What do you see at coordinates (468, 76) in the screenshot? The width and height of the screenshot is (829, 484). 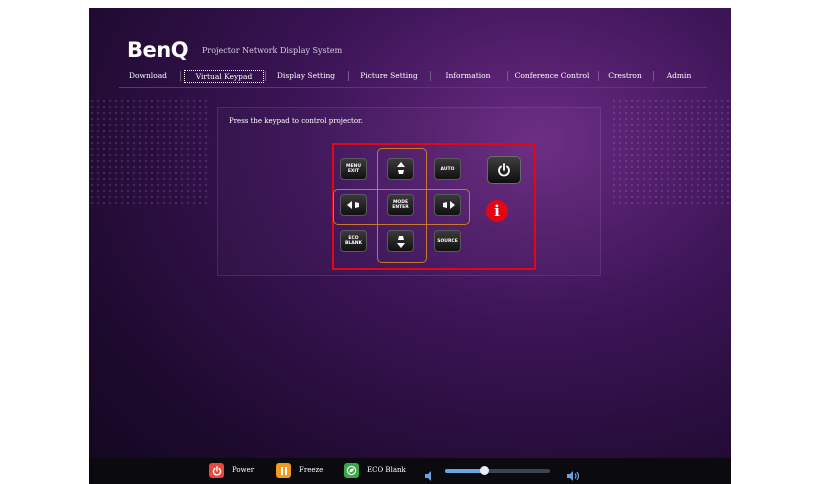 I see `tab-information: Information` at bounding box center [468, 76].